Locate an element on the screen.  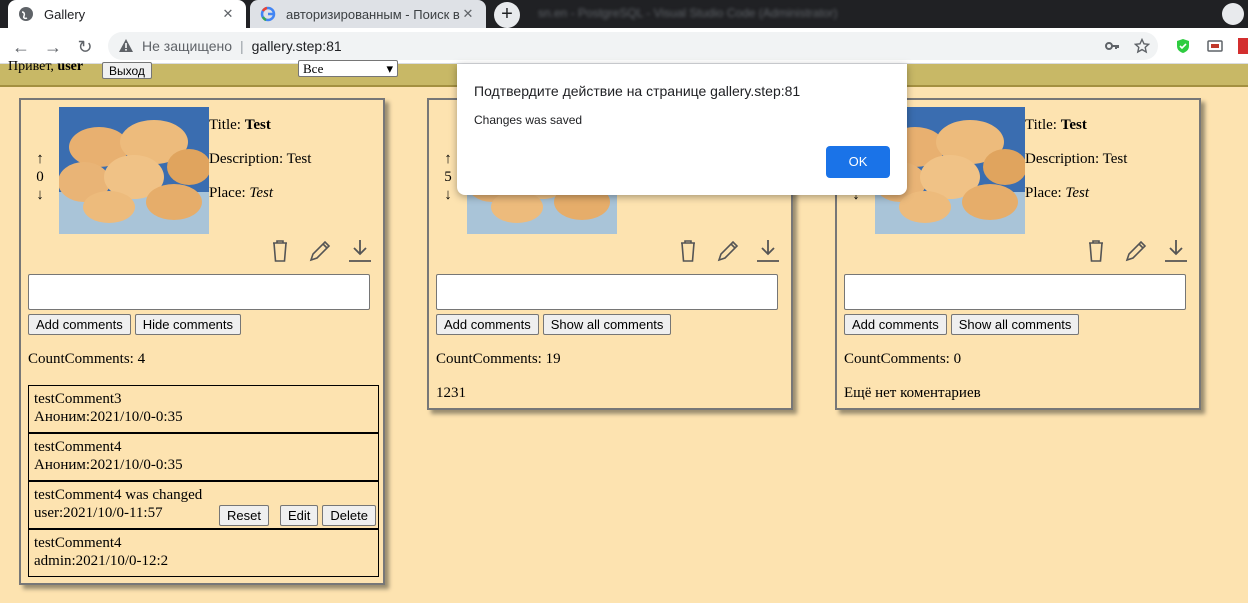
ok-button: OK is located at coordinates (858, 162).